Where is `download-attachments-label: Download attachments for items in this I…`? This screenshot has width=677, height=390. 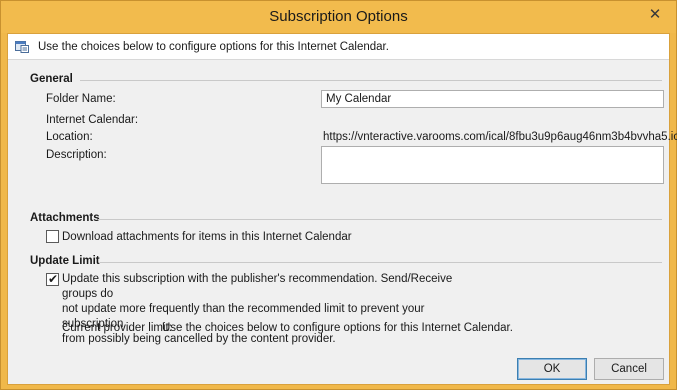
download-attachments-label: Download attachments for items in this I… is located at coordinates (207, 237).